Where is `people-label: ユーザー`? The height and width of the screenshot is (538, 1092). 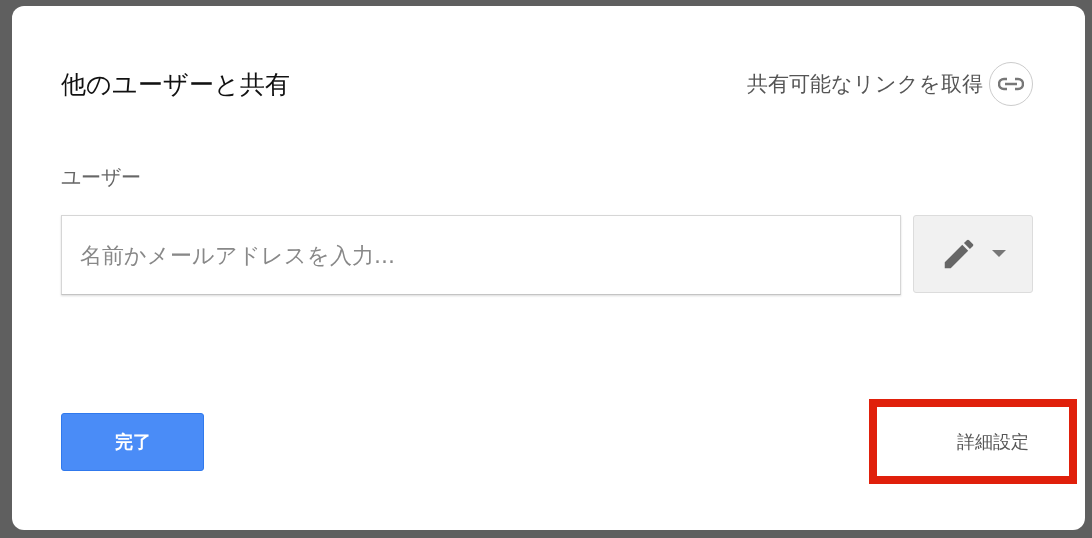 people-label: ユーザー is located at coordinates (101, 177).